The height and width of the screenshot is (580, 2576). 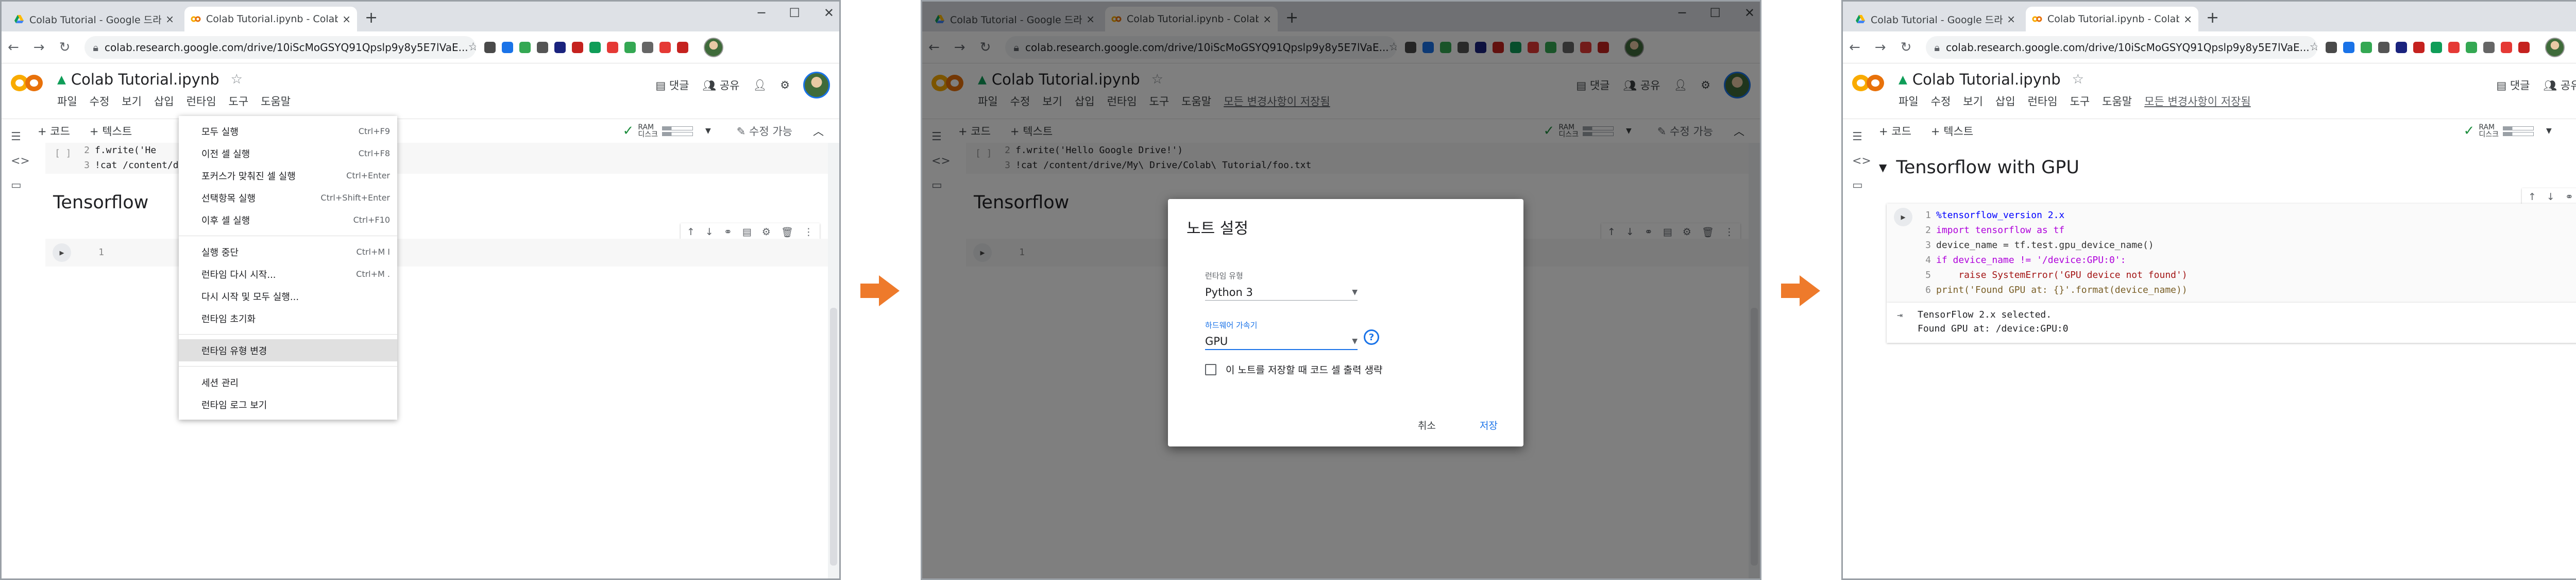 What do you see at coordinates (436, 253) in the screenshot?
I see `empty-code-cell: ▶1` at bounding box center [436, 253].